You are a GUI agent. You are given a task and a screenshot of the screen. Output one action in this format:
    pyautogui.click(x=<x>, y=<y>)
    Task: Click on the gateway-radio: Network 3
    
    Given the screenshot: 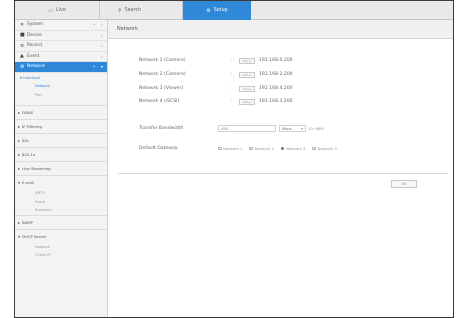 What is the action you would take?
    pyautogui.click(x=293, y=148)
    